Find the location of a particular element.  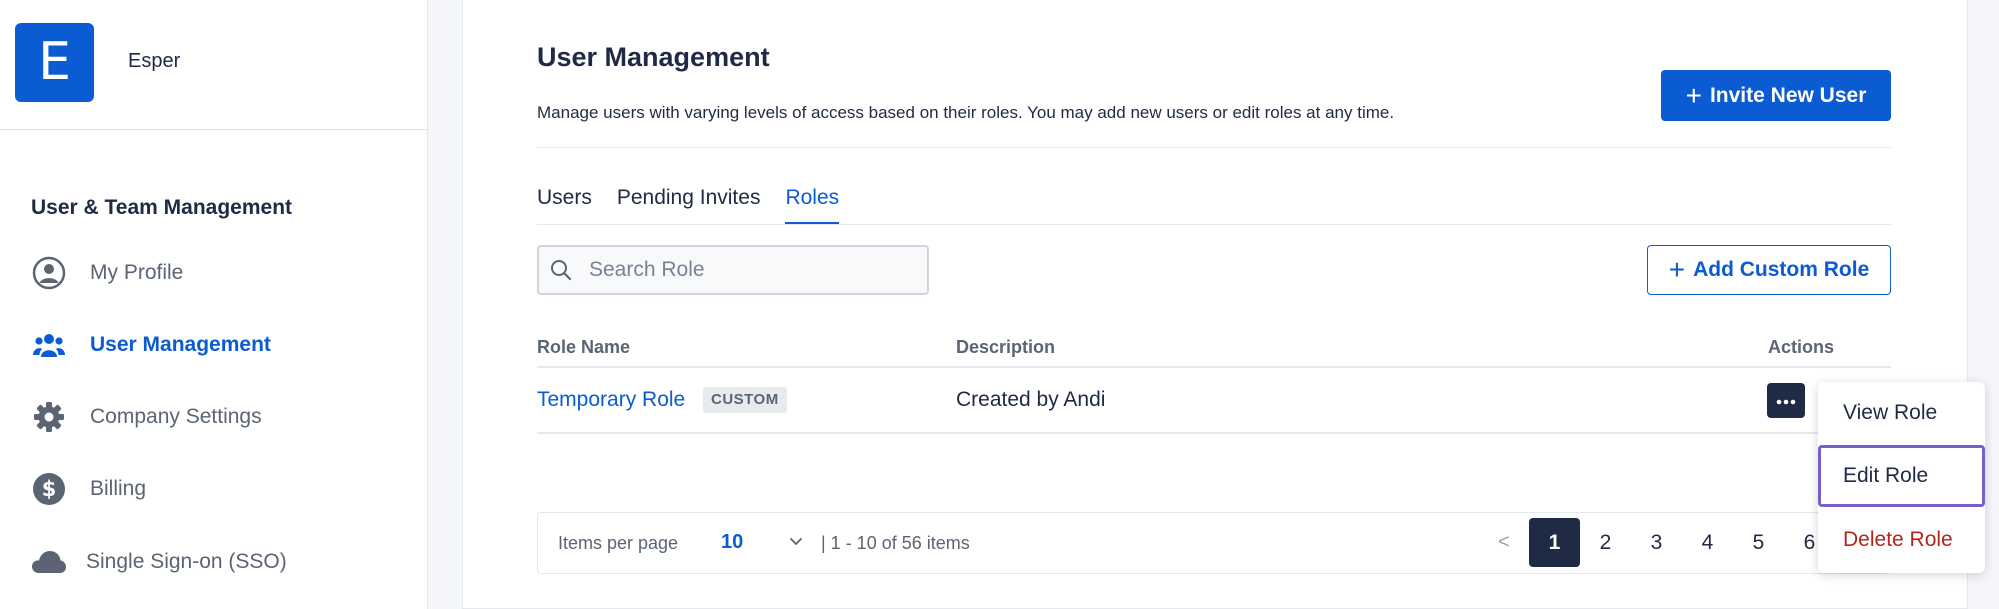

role-description: Created by Andi is located at coordinates (1031, 399).